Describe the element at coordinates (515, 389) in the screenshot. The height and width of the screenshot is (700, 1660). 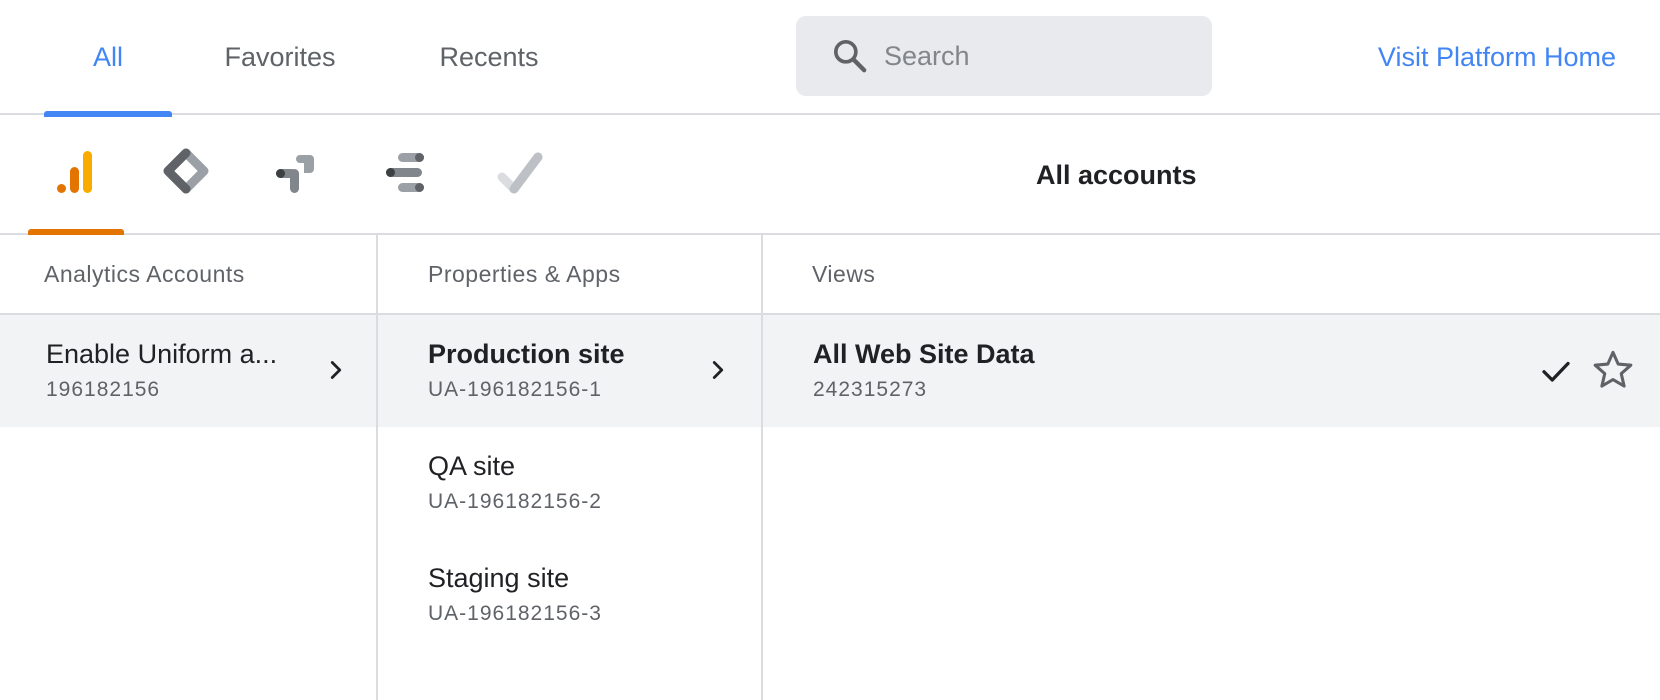
I see `property-id: UA-196182156-1` at that location.